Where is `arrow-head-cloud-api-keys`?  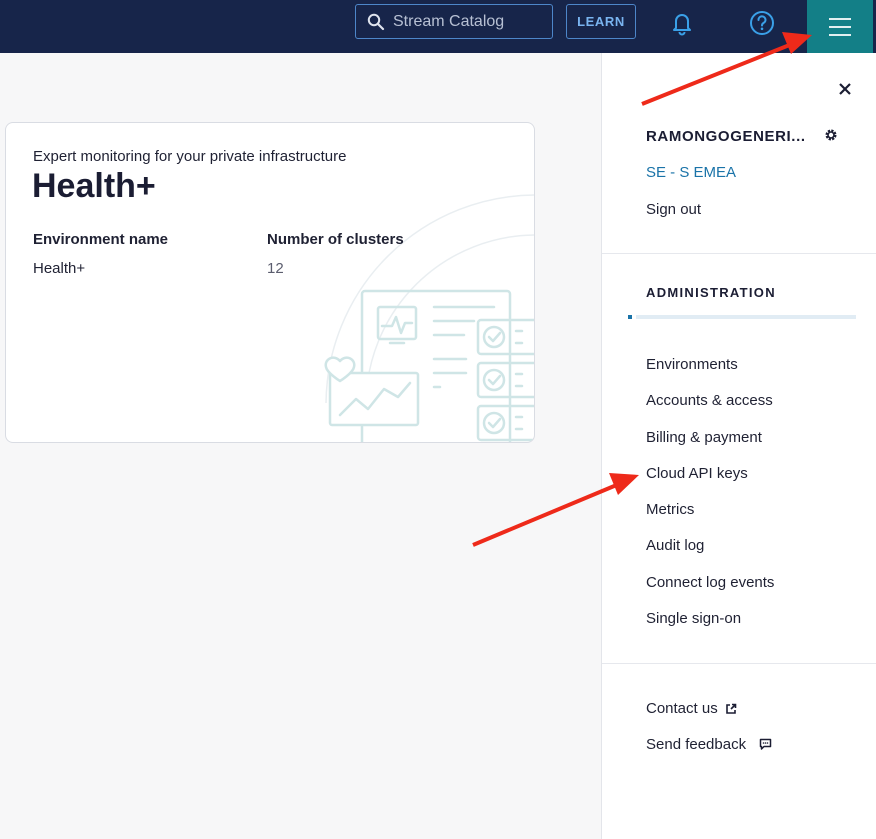
arrow-head-cloud-api-keys is located at coordinates (624, 484).